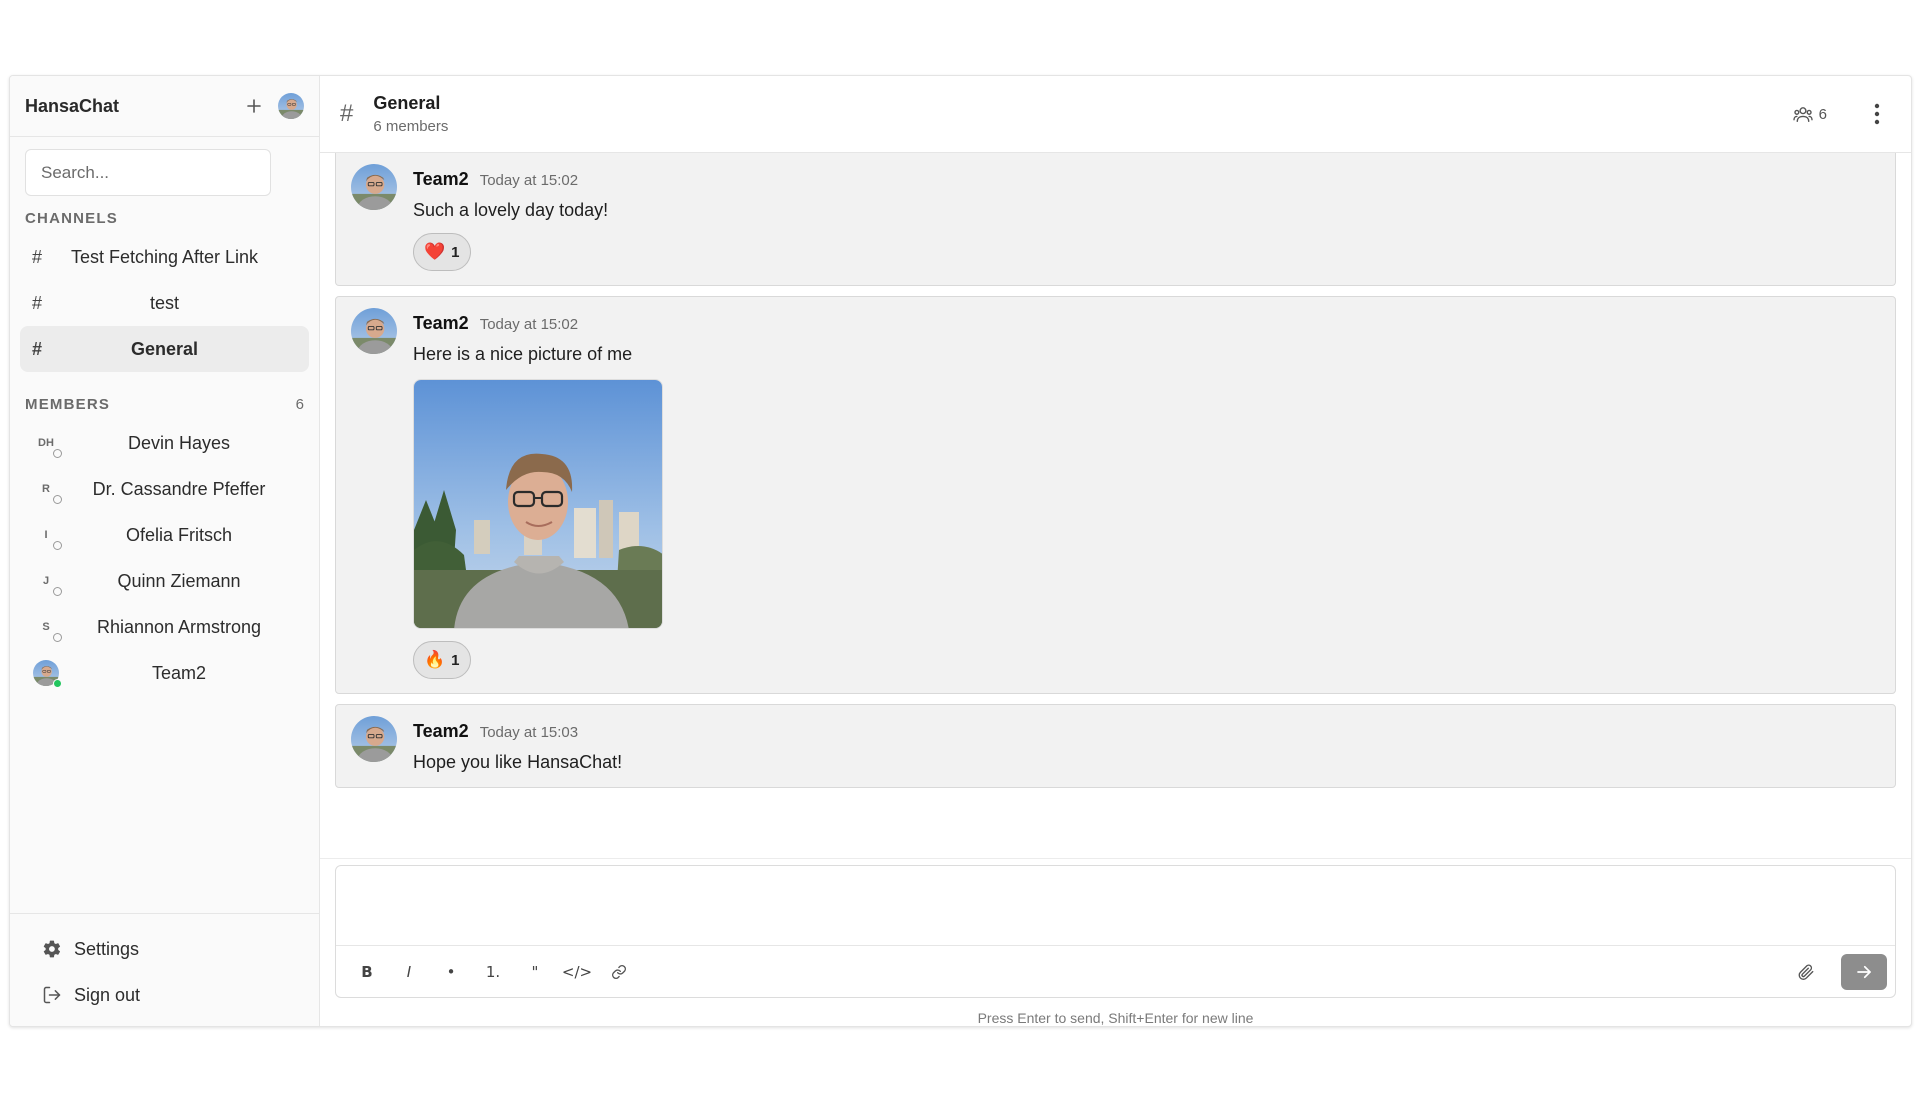 Image resolution: width=1920 pixels, height=1100 pixels. What do you see at coordinates (1822, 114) in the screenshot?
I see `members-button-count: 6` at bounding box center [1822, 114].